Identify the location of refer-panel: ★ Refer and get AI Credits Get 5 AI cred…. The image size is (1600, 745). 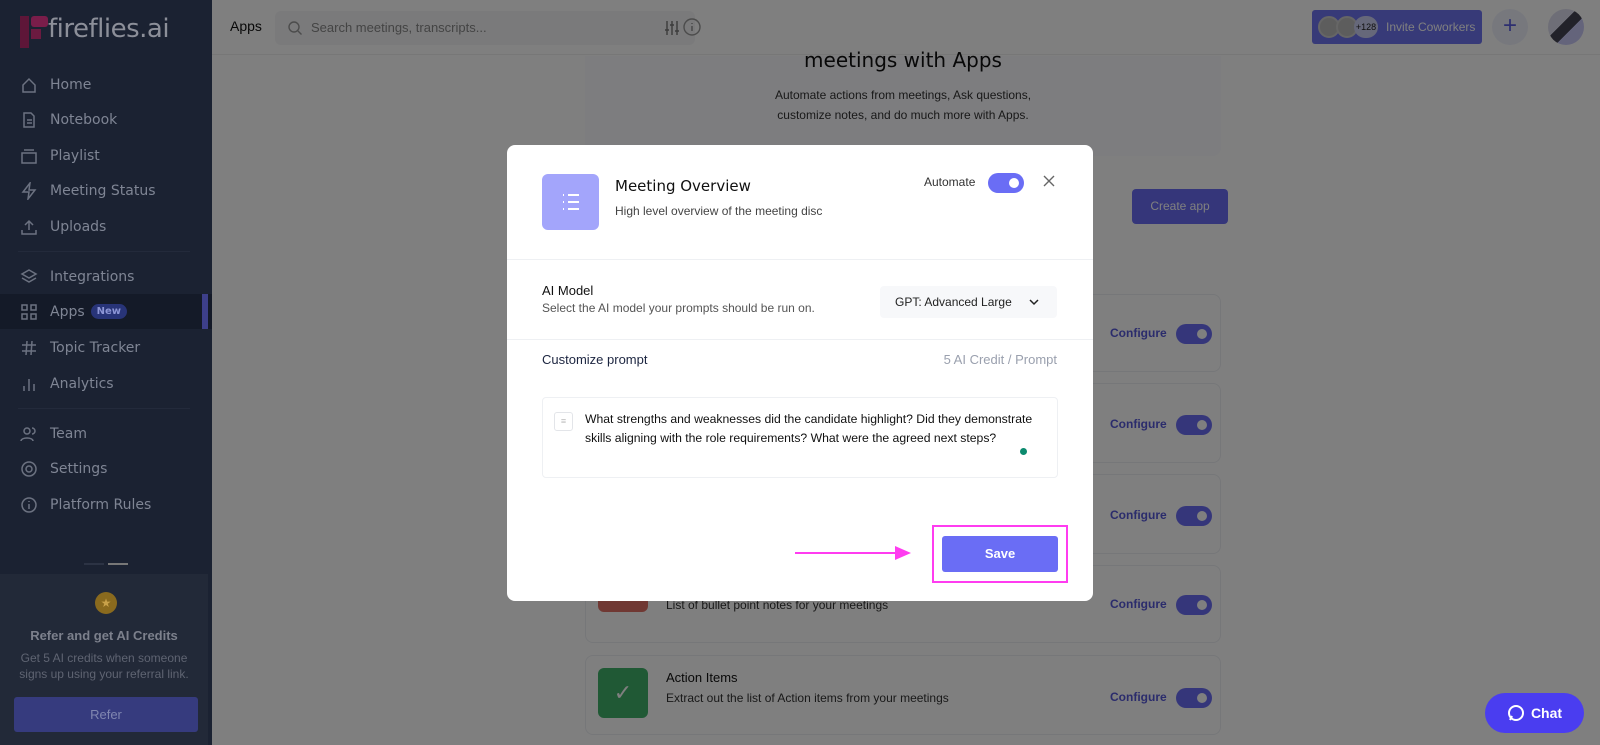
(104, 659).